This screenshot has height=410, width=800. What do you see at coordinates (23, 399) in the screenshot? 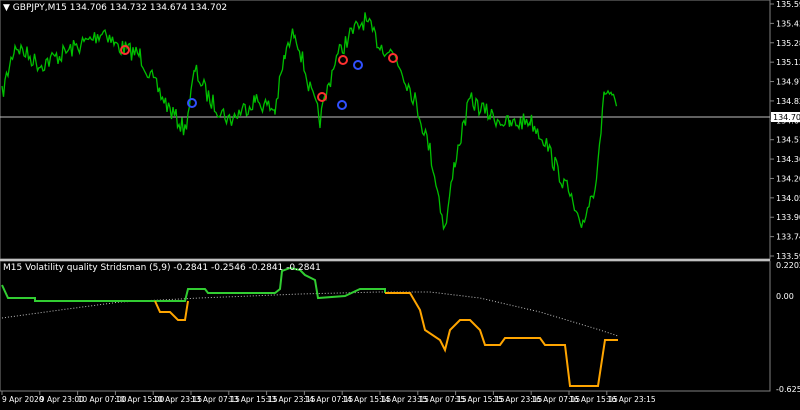
I see `x-tick-label: 9 Apr 2020` at bounding box center [23, 399].